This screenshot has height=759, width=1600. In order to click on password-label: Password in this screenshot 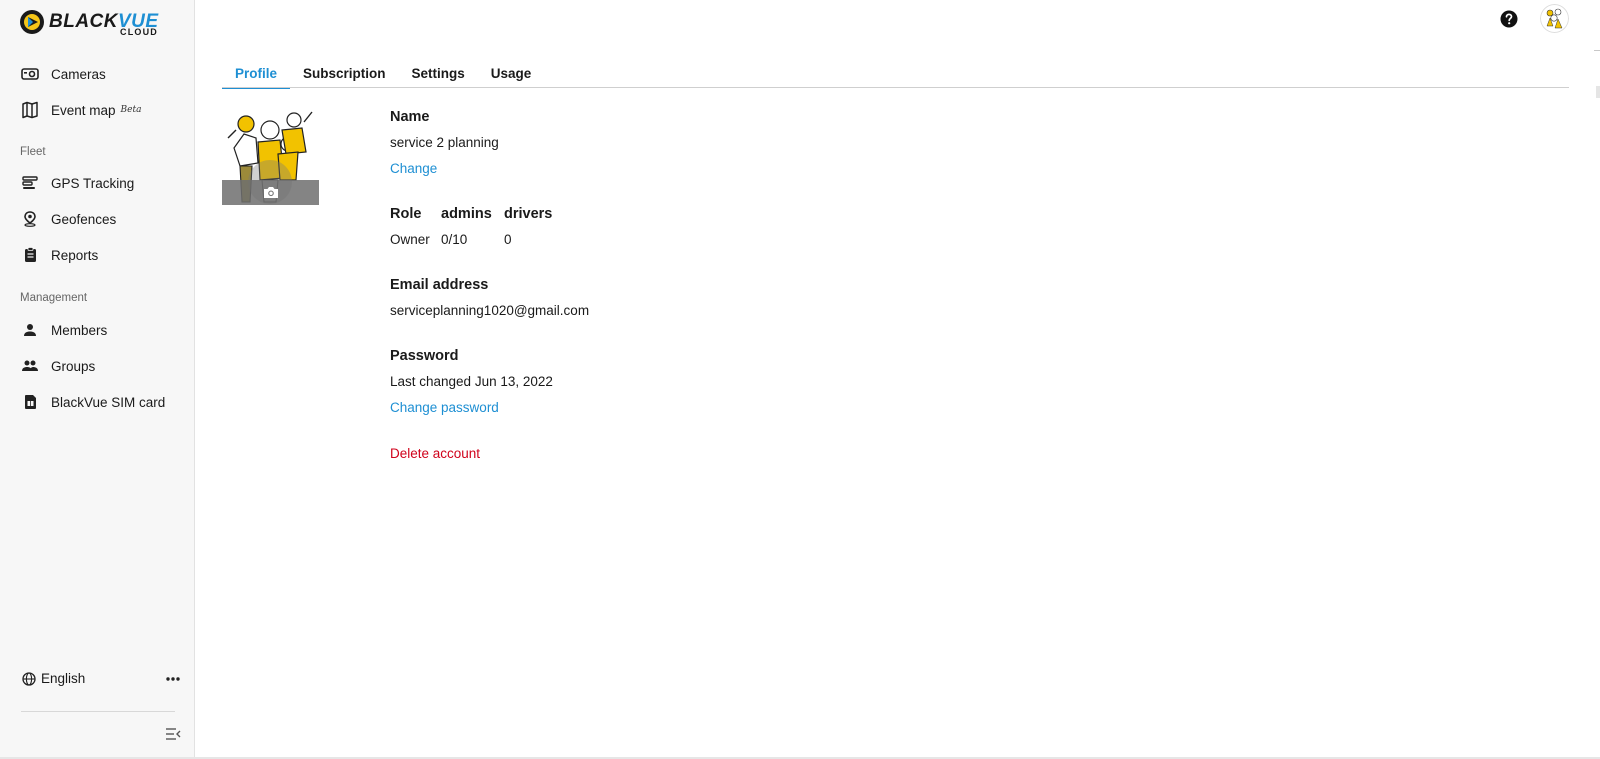, I will do `click(424, 356)`.